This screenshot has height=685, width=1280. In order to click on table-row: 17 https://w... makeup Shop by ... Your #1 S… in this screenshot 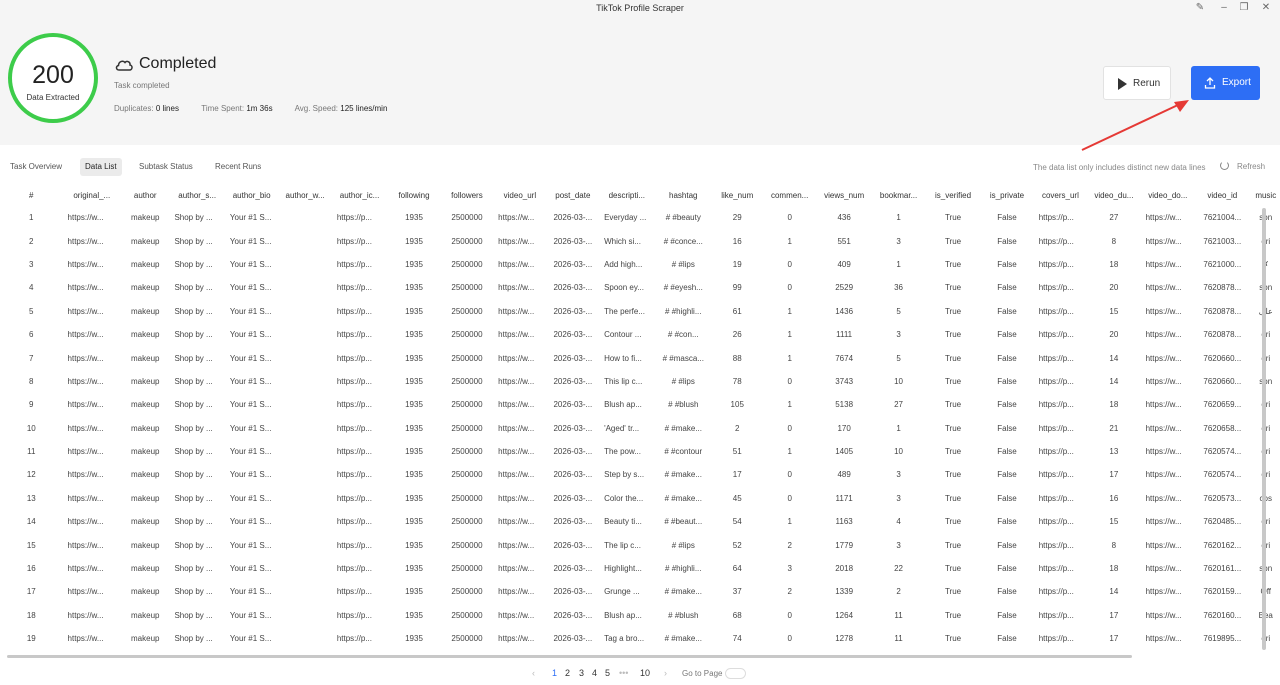, I will do `click(640, 591)`.